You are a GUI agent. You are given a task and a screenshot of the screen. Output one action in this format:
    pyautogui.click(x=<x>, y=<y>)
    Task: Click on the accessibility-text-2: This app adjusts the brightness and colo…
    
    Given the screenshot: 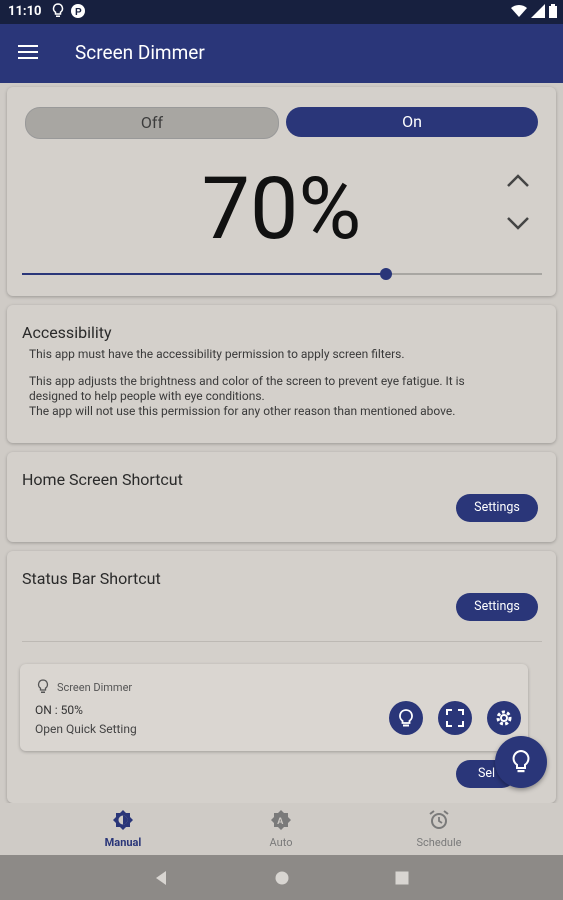 What is the action you would take?
    pyautogui.click(x=247, y=381)
    